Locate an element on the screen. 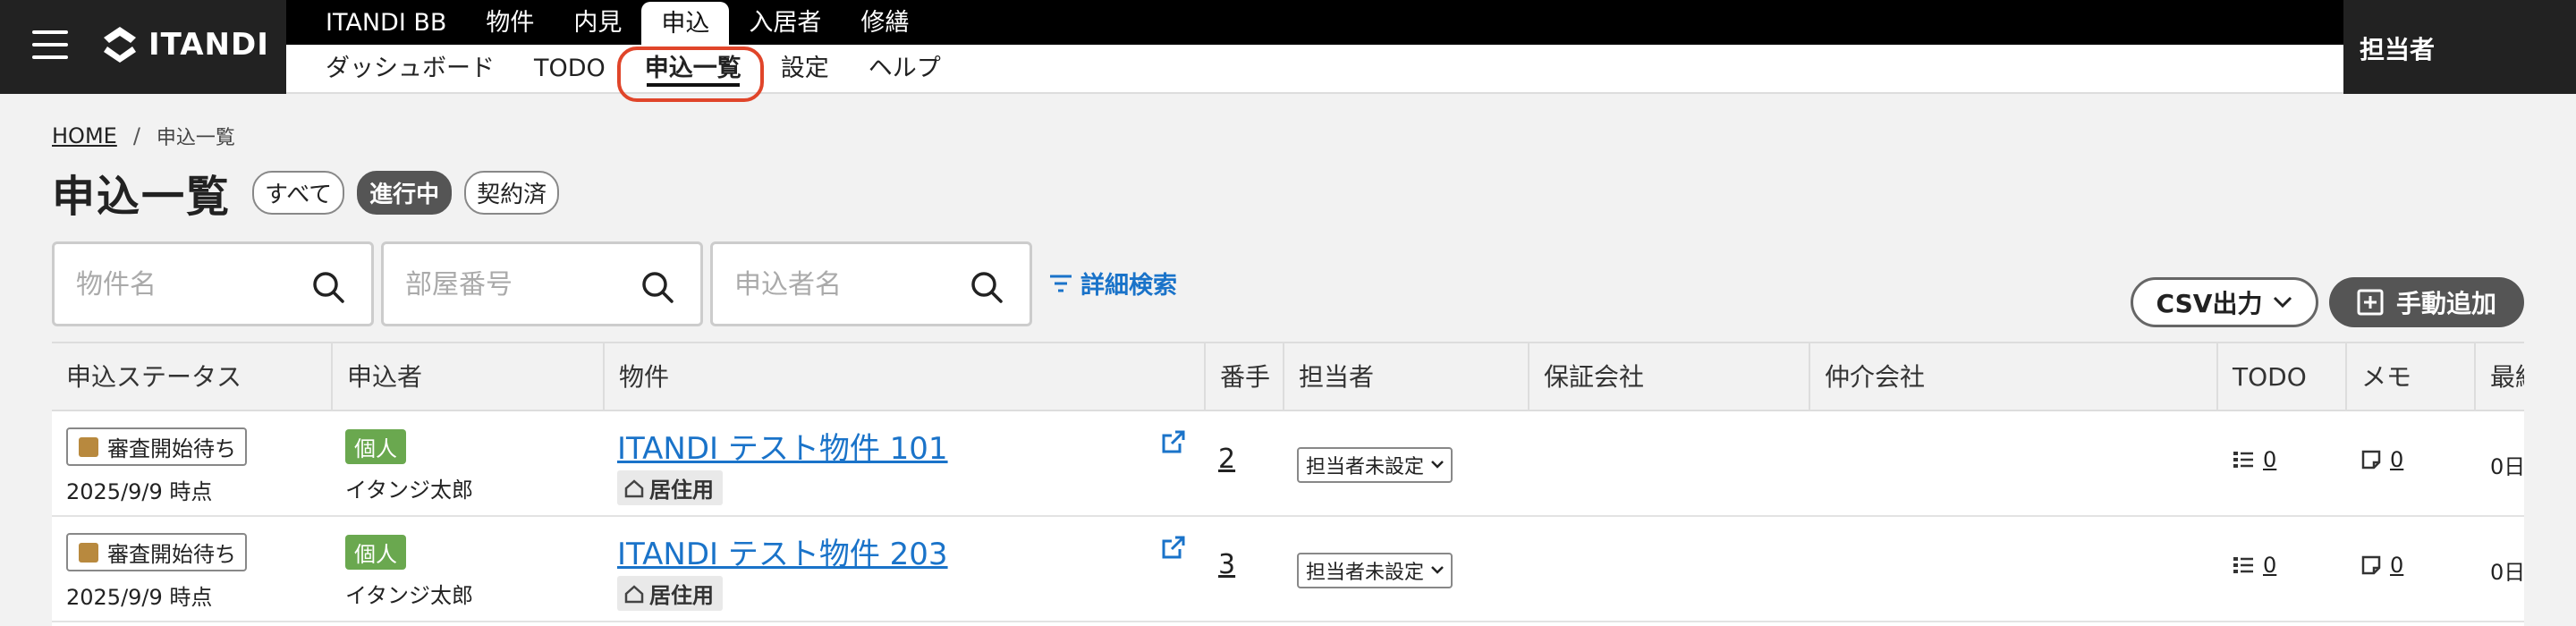  column-header: 最終 is located at coordinates (2499, 377).